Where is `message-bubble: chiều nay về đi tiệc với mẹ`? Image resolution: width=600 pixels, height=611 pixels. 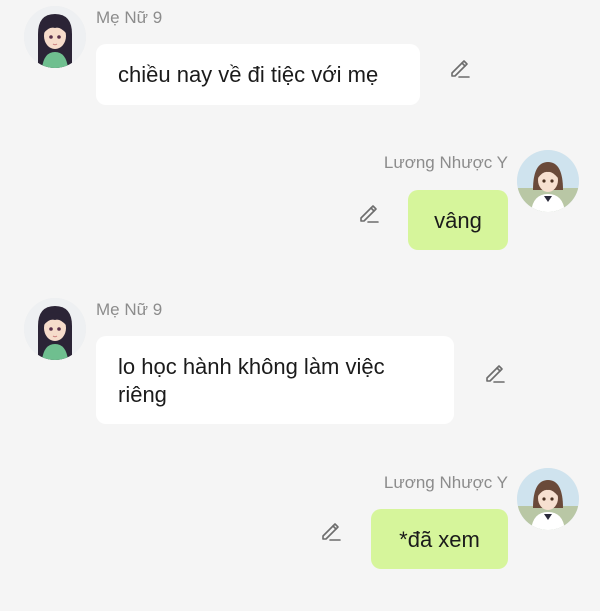
message-bubble: chiều nay về đi tiệc với mẹ is located at coordinates (258, 74).